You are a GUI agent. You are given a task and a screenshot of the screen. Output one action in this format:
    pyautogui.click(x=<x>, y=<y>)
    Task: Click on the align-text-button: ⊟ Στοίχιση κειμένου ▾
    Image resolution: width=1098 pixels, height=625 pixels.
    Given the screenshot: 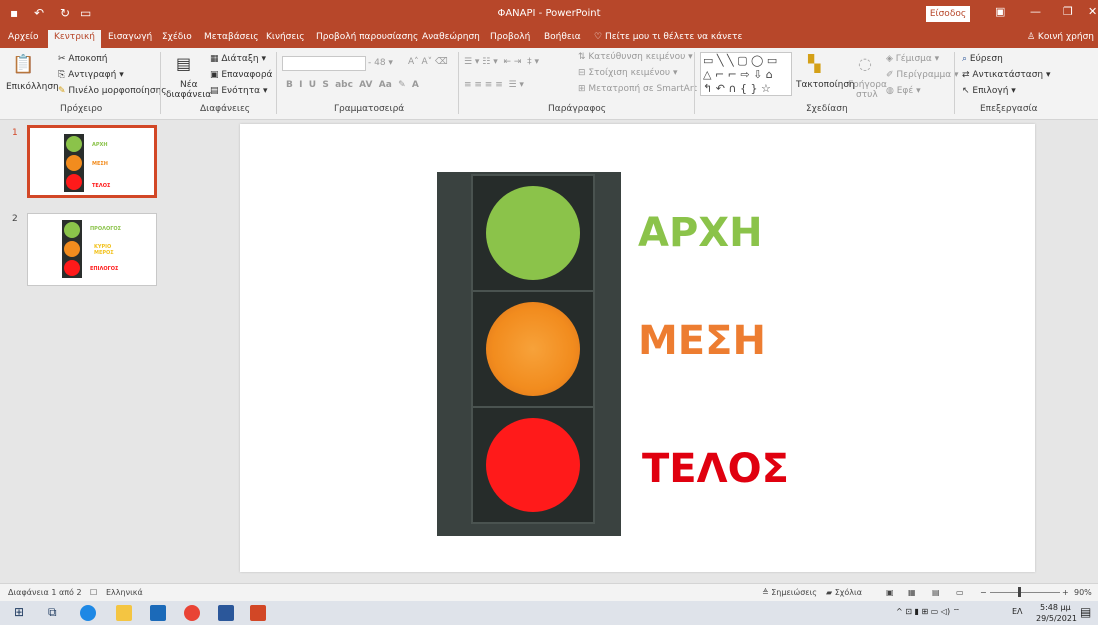 What is the action you would take?
    pyautogui.click(x=628, y=73)
    